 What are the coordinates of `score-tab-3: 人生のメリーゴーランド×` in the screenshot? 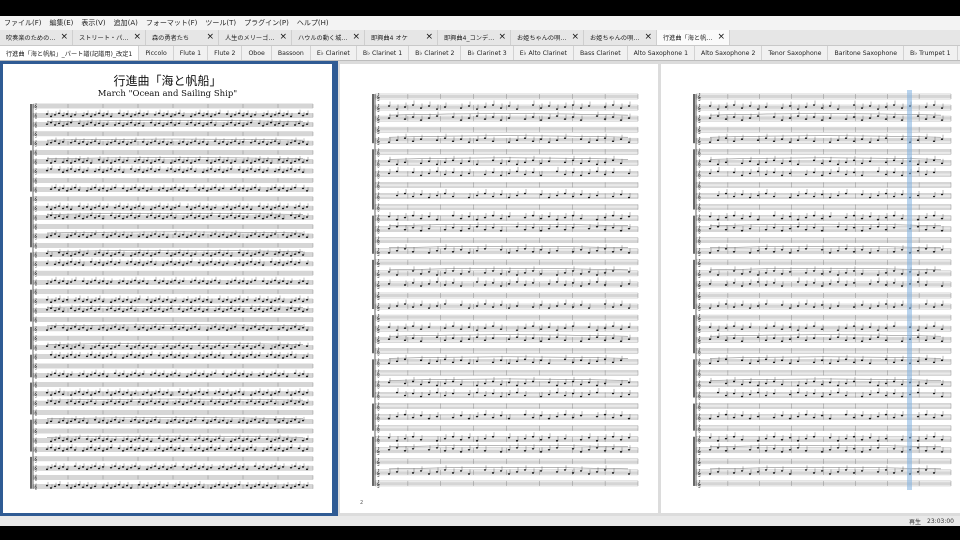 It's located at (255, 37).